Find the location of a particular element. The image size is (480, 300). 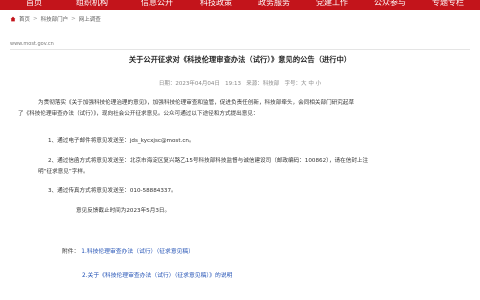

nav-item-info-disclosure: 信息公开 is located at coordinates (157, 4).